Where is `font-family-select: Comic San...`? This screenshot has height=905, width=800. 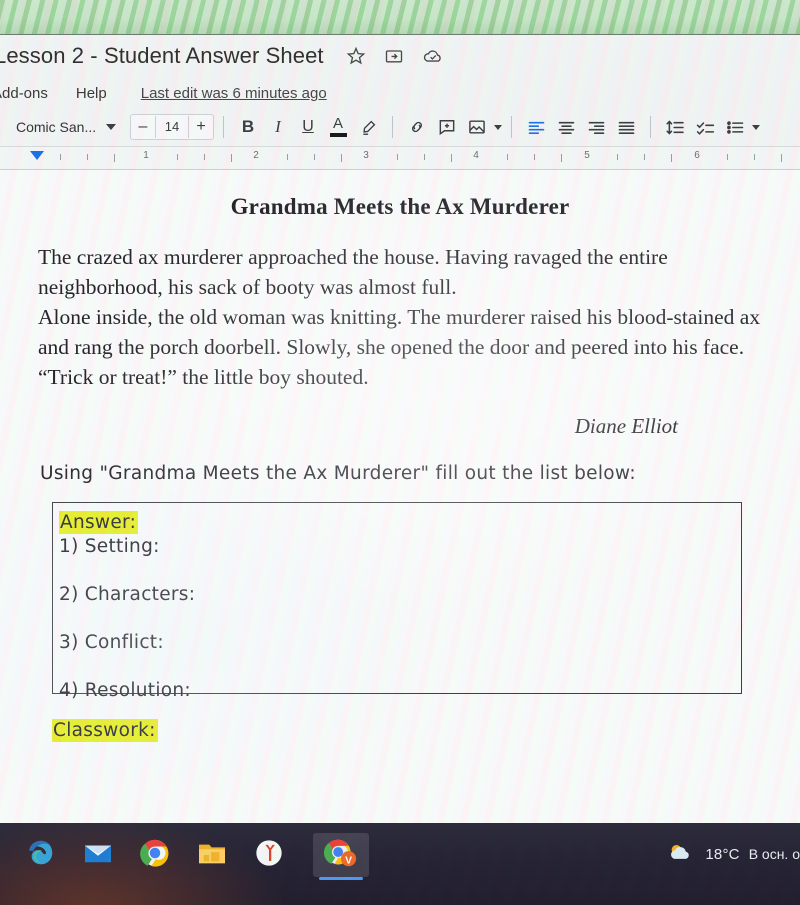 font-family-select: Comic San... is located at coordinates (71, 127).